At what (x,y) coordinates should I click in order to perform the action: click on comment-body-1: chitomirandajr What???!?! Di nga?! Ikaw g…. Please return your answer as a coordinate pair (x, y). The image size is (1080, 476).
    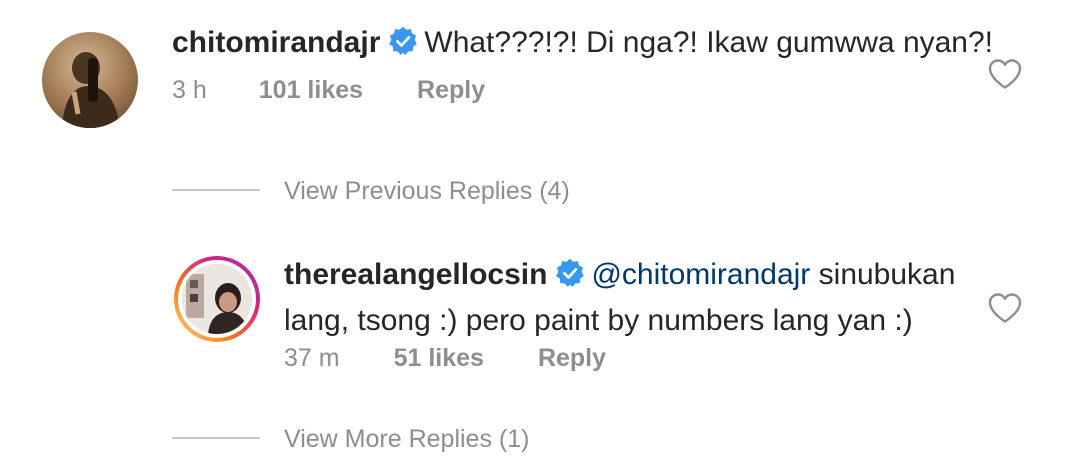
    Looking at the image, I should click on (582, 45).